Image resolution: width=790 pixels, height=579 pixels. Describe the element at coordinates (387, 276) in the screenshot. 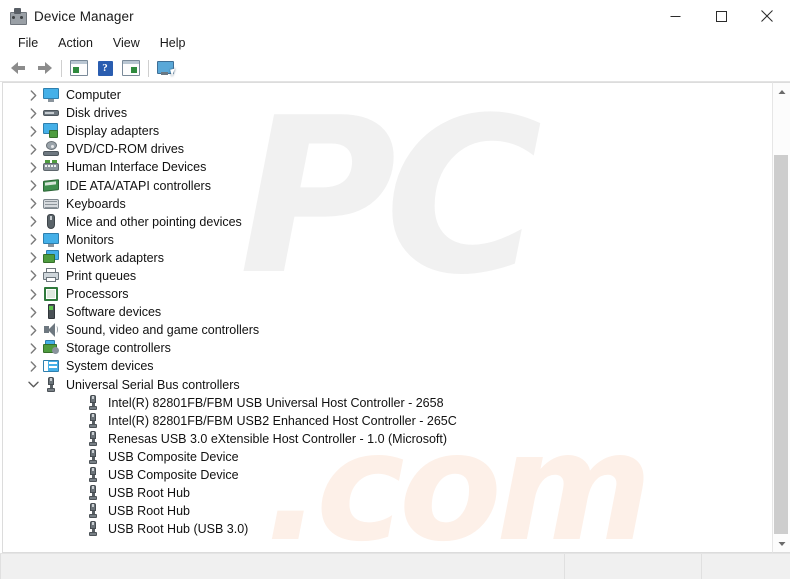

I see `tree-node: Print queues` at that location.